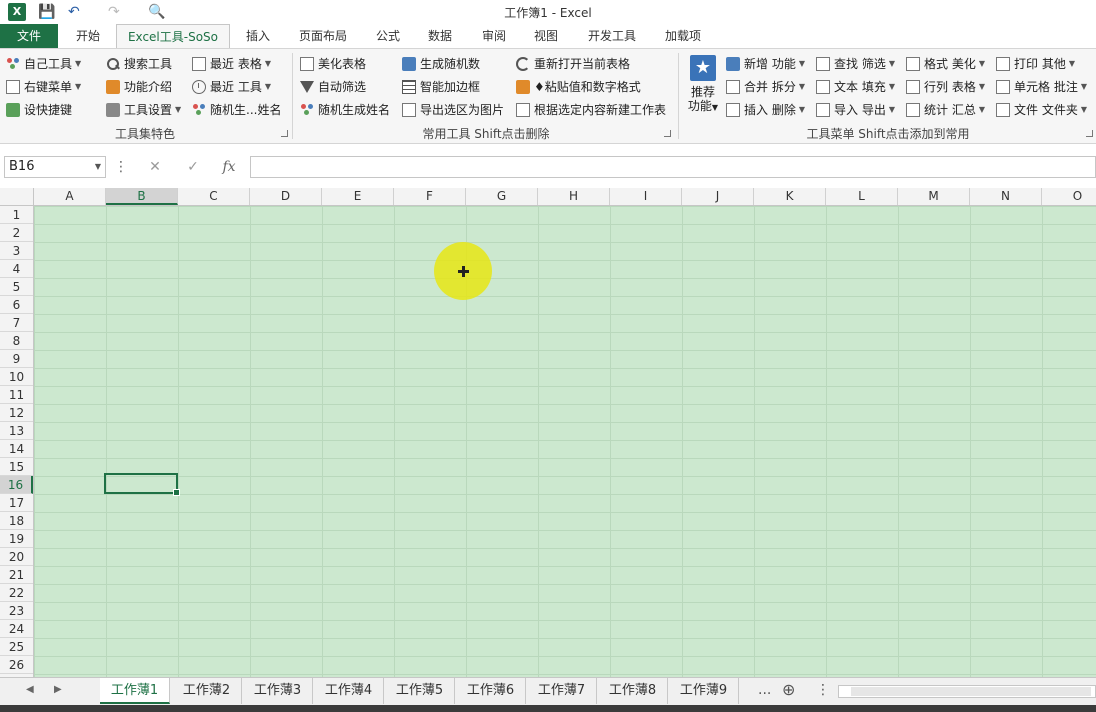  I want to click on column-header-d: D, so click(286, 196).